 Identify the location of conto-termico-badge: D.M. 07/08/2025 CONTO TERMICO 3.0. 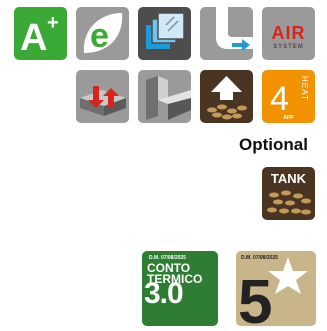
(180, 288).